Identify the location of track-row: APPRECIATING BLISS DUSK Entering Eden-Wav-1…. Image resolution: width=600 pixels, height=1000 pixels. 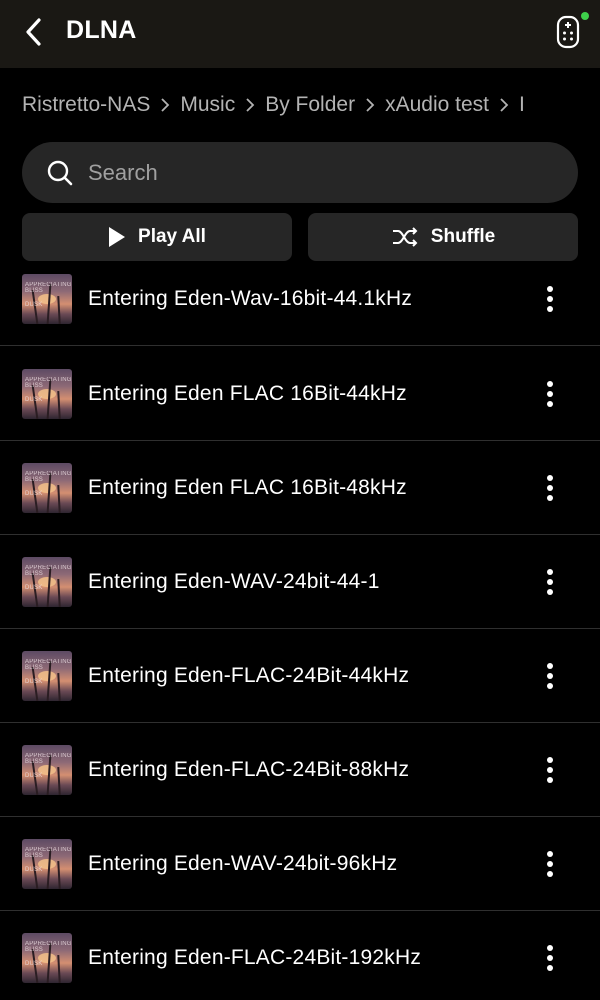
(300, 309).